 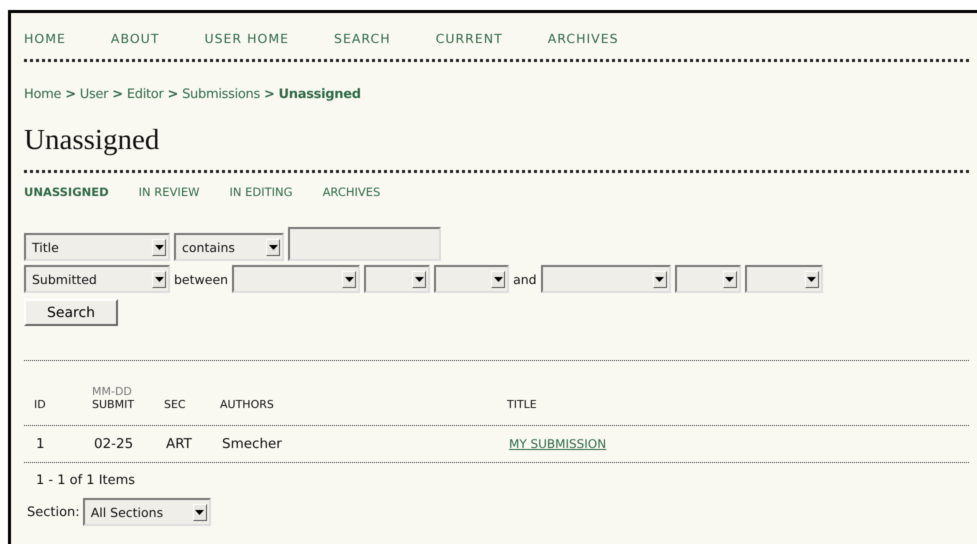 What do you see at coordinates (469, 38) in the screenshot?
I see `nav-link: CURRENT` at bounding box center [469, 38].